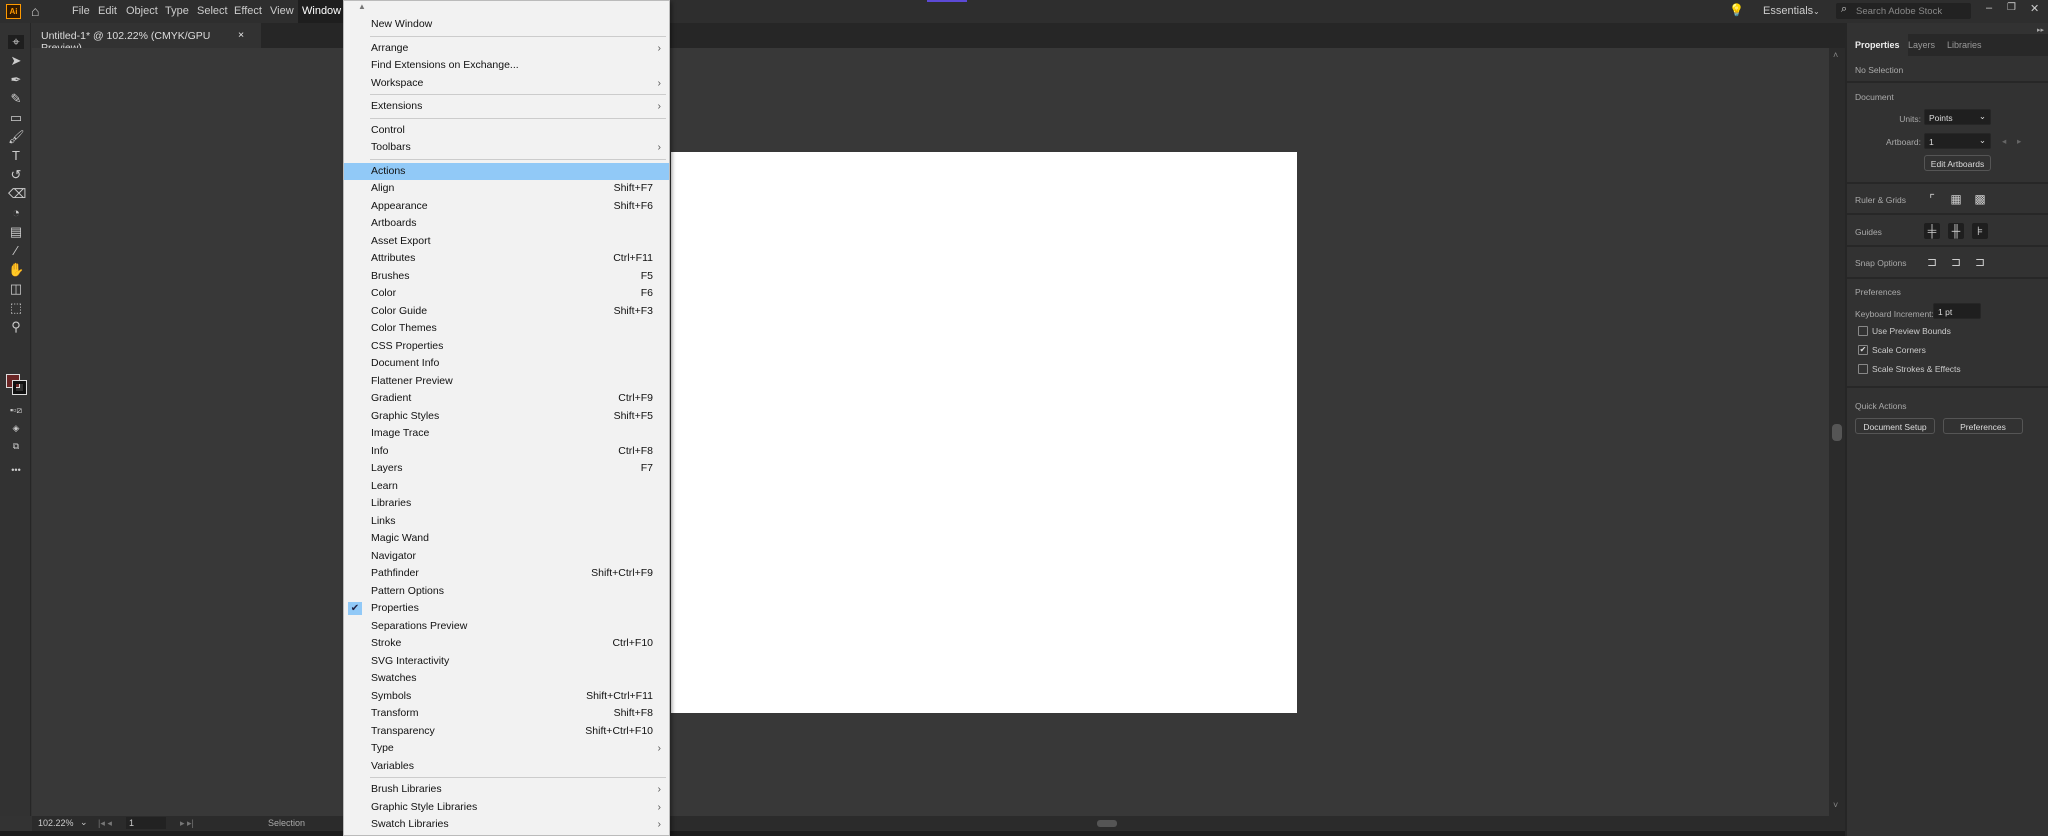 This screenshot has height=836, width=2048. Describe the element at coordinates (282, 11) in the screenshot. I see `menu-view: View` at that location.